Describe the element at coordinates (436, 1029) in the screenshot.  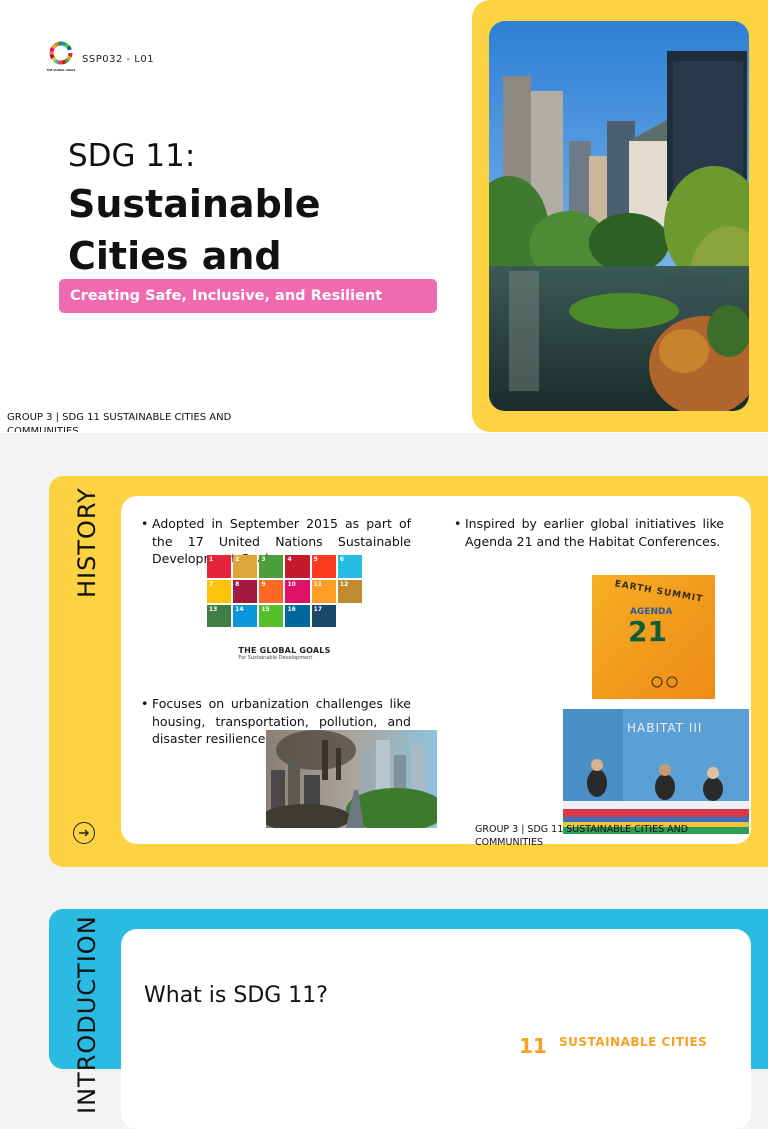
I see `introduction-card: What is SDG 11? 11 SUSTAINABLE CITIES` at that location.